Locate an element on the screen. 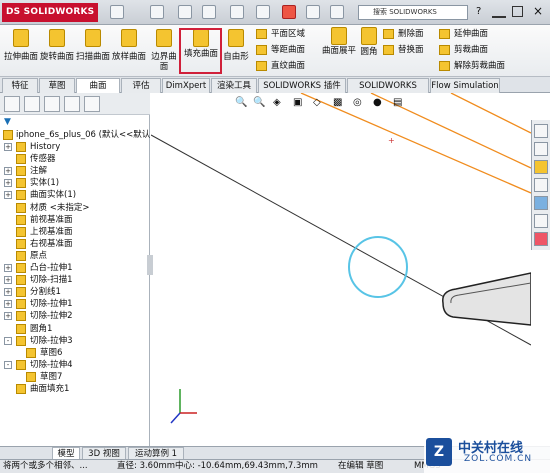 This screenshot has width=550, height=473. minimize-icon is located at coordinates (499, 12).